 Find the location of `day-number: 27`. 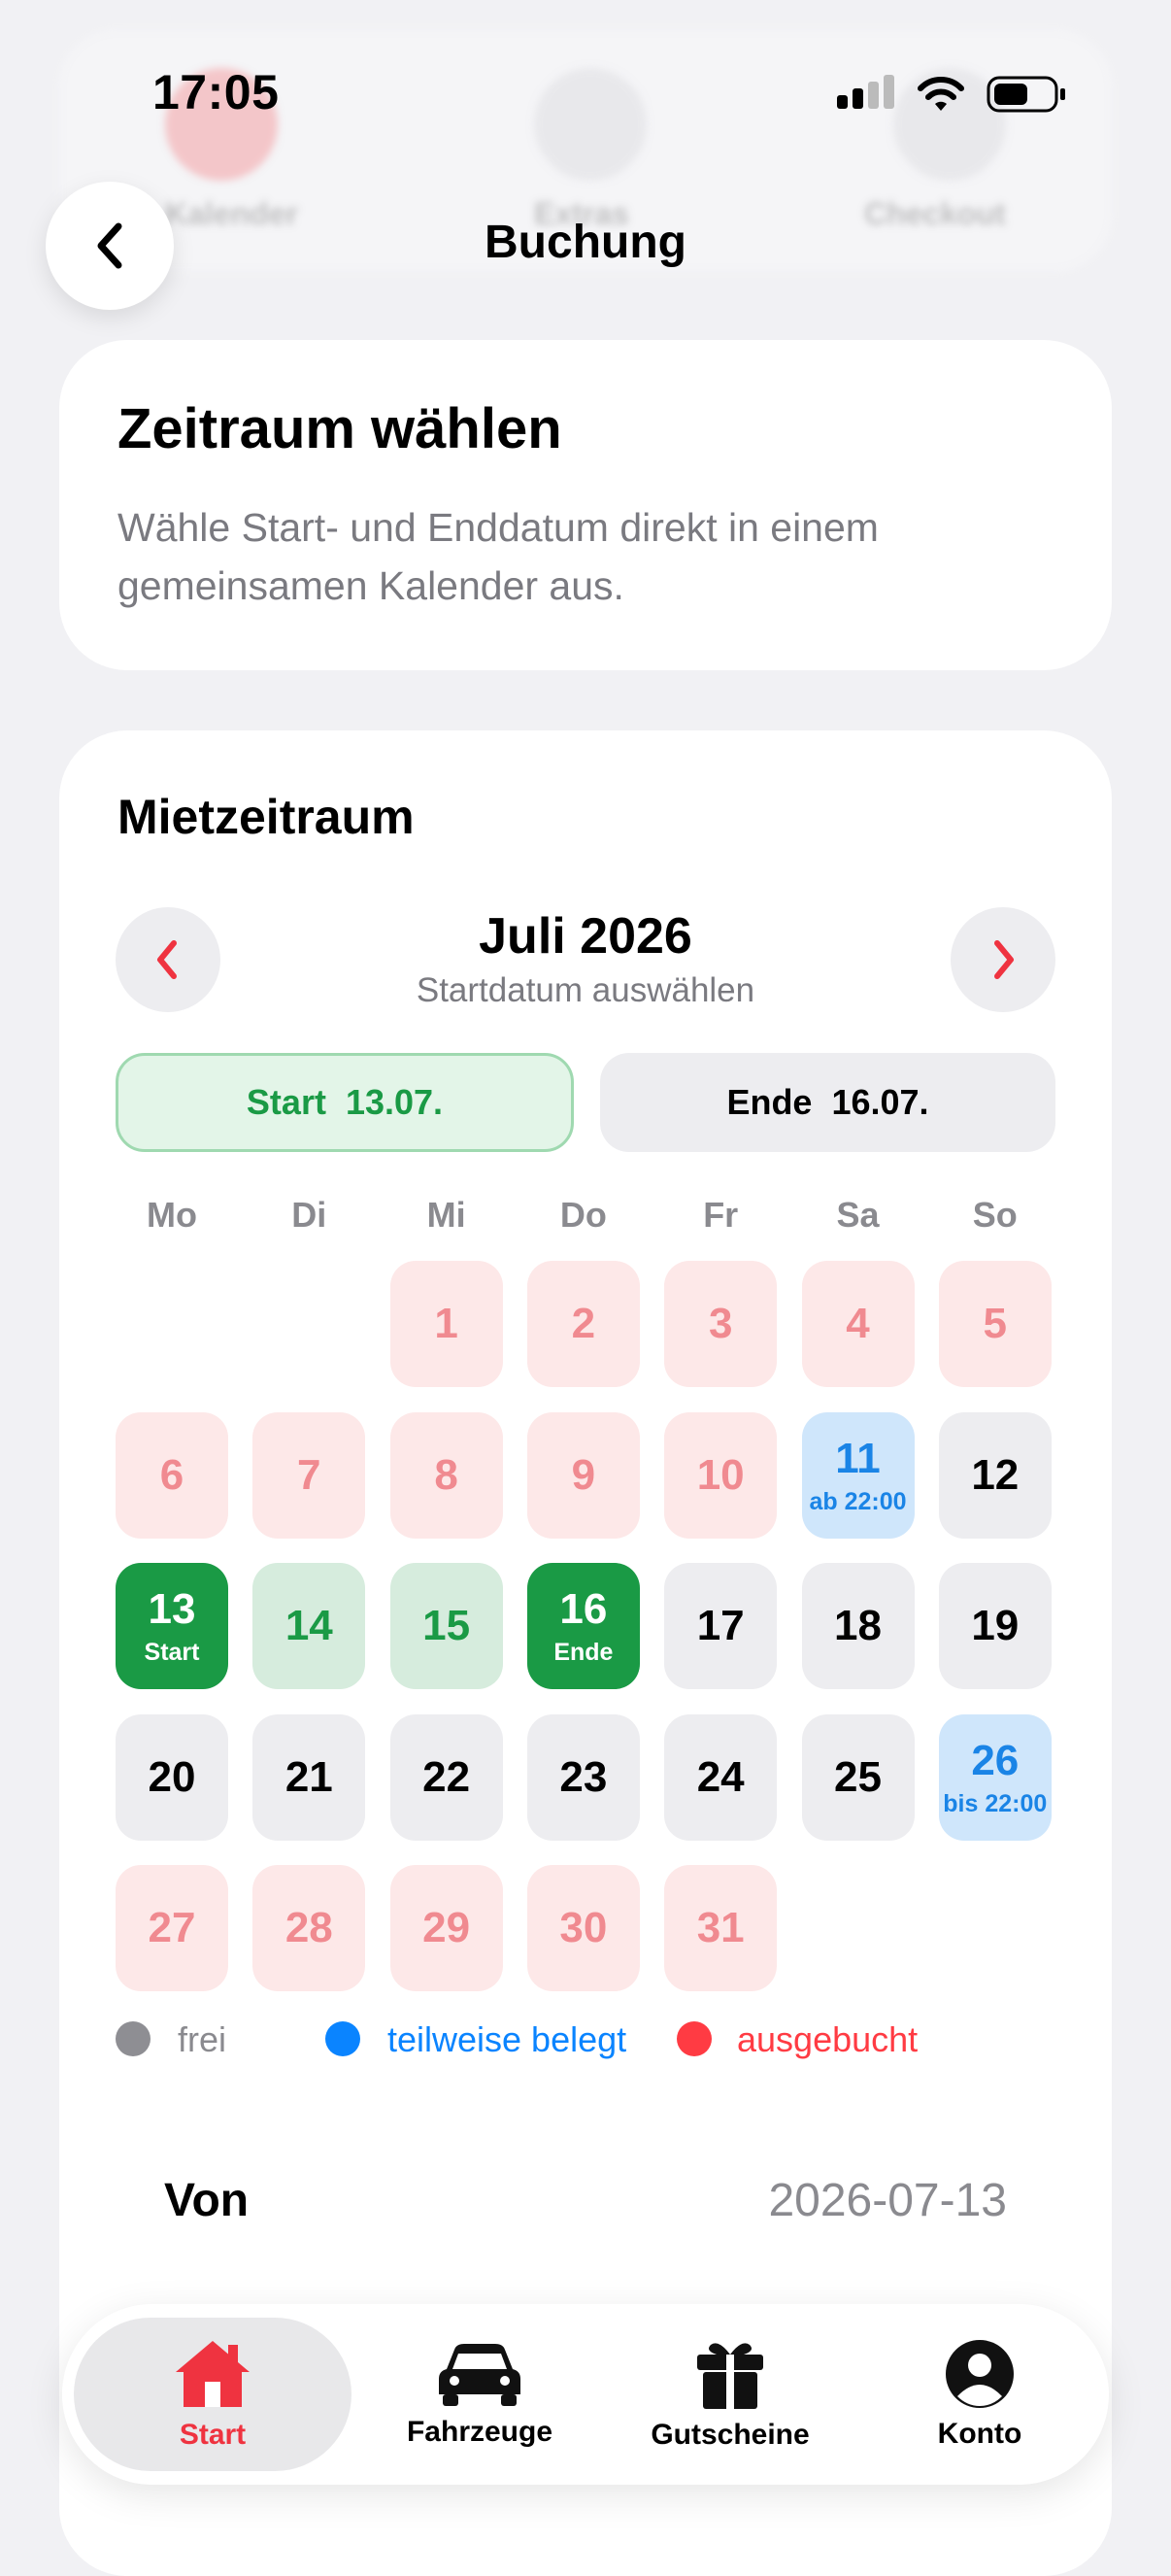

day-number: 27 is located at coordinates (172, 1927).